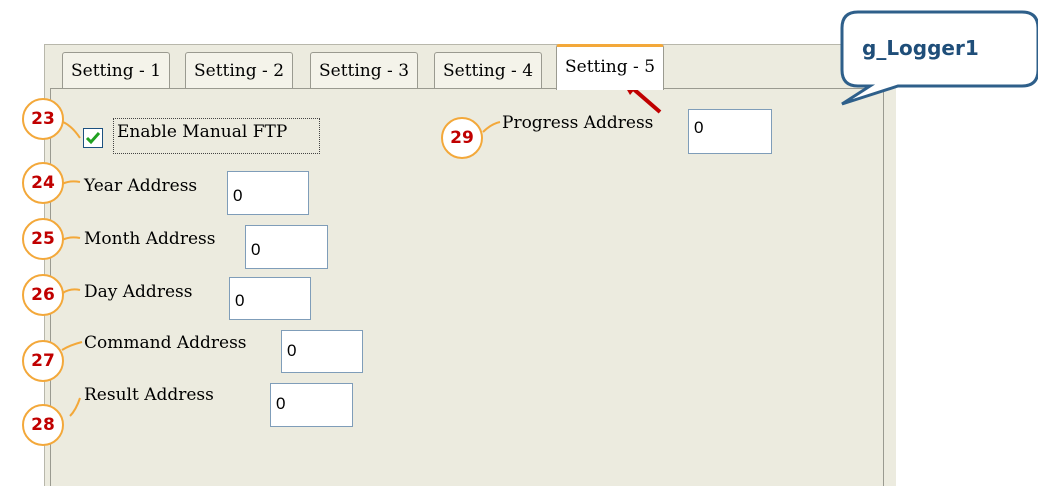 Image resolution: width=1038 pixels, height=486 pixels. What do you see at coordinates (43, 425) in the screenshot?
I see `badge-28: 28` at bounding box center [43, 425].